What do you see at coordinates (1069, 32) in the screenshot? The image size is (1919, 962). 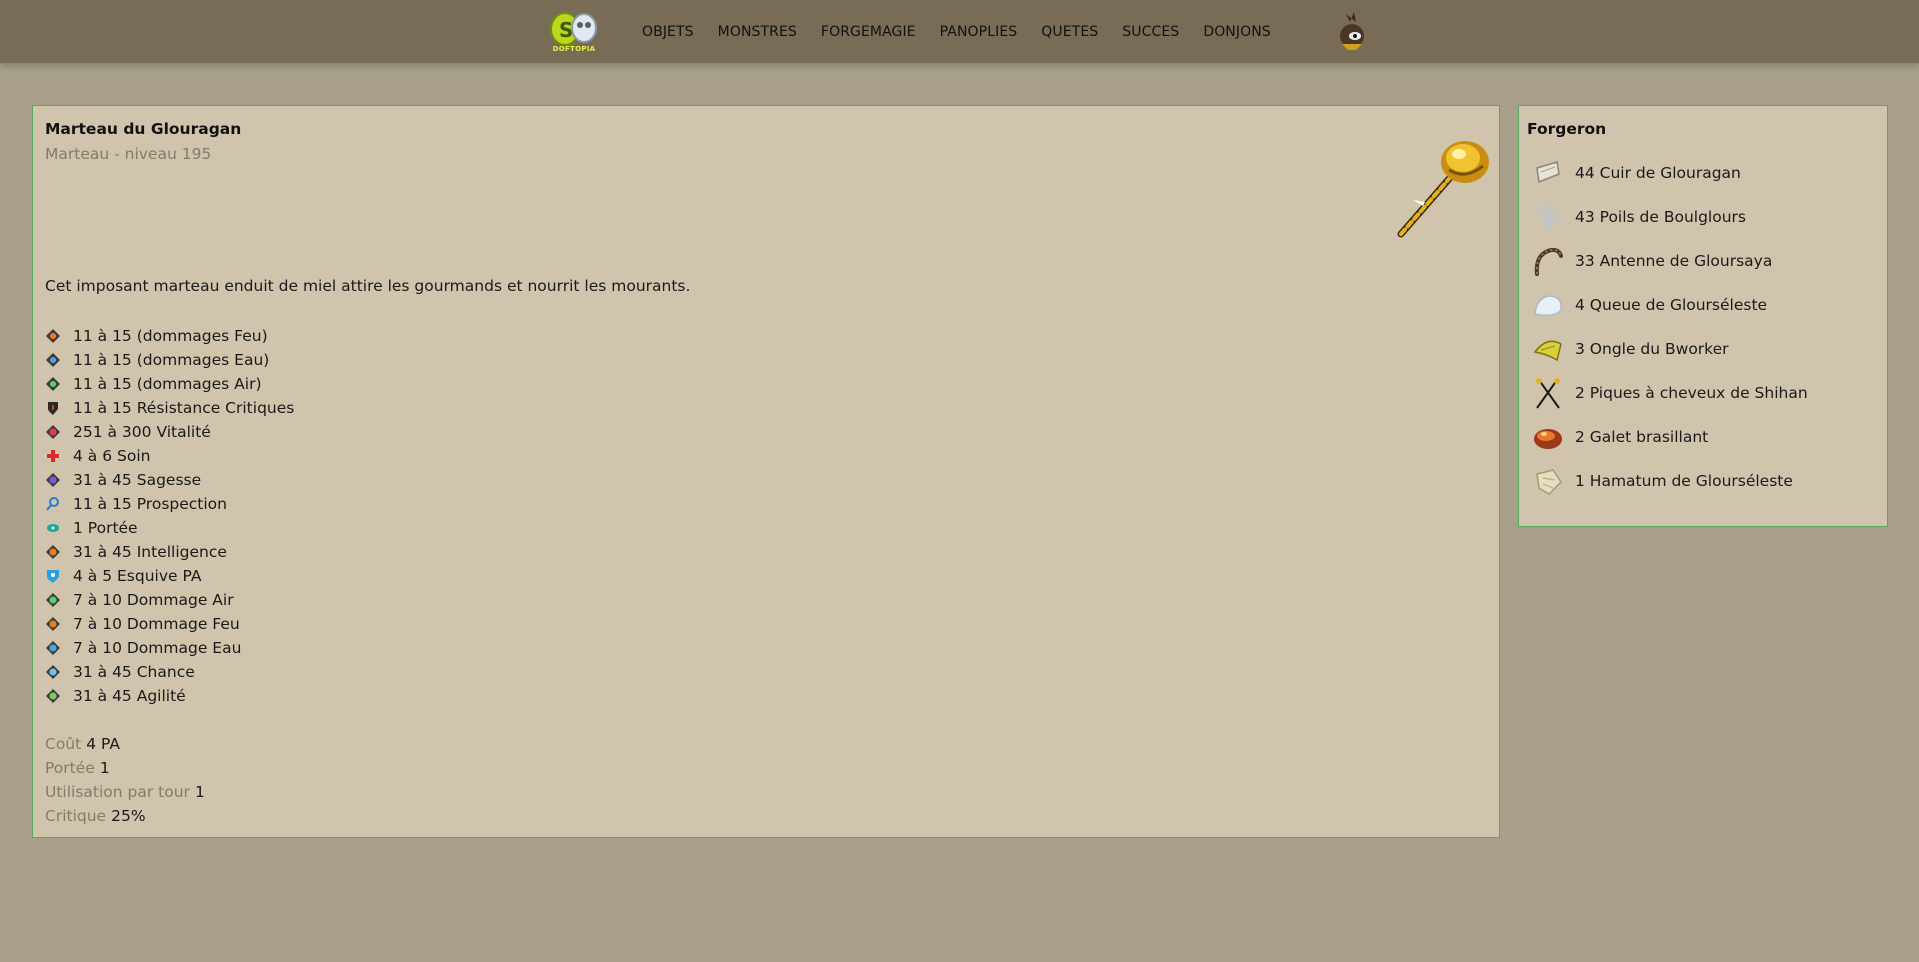 I see `nav-quetes: QUETES` at bounding box center [1069, 32].